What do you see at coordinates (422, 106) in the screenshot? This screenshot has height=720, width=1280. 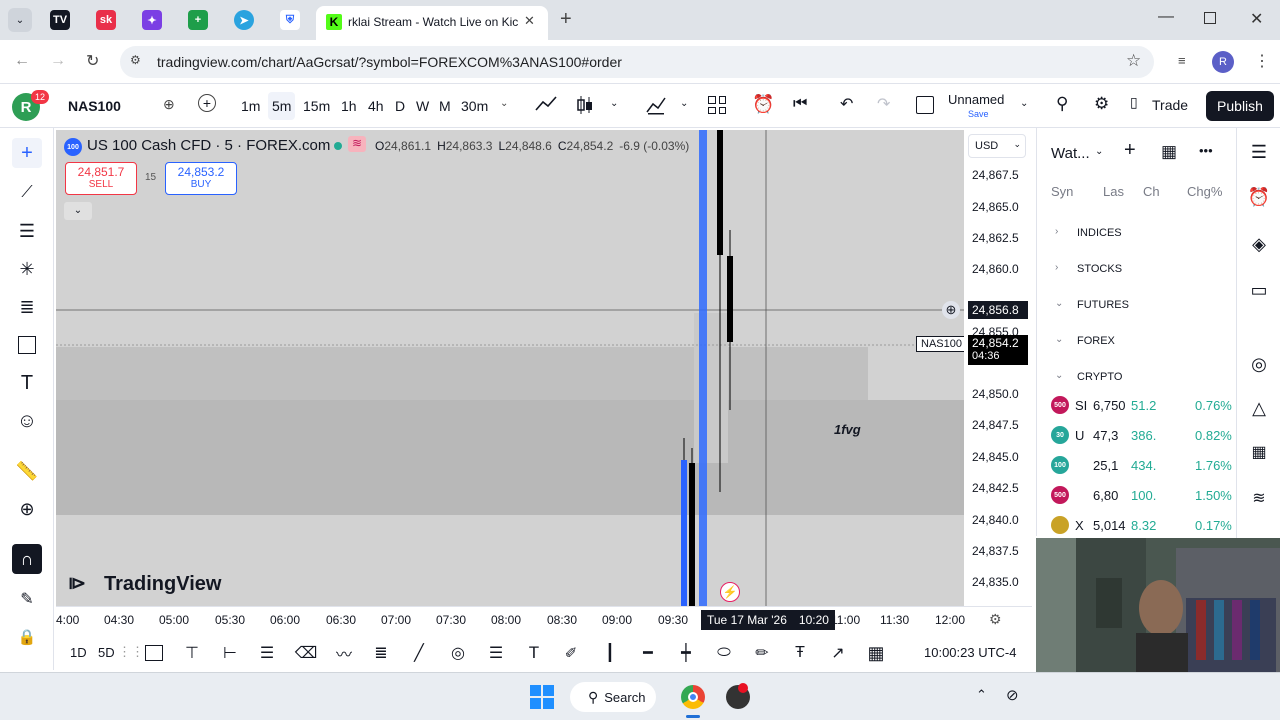 I see `interval-W: W` at bounding box center [422, 106].